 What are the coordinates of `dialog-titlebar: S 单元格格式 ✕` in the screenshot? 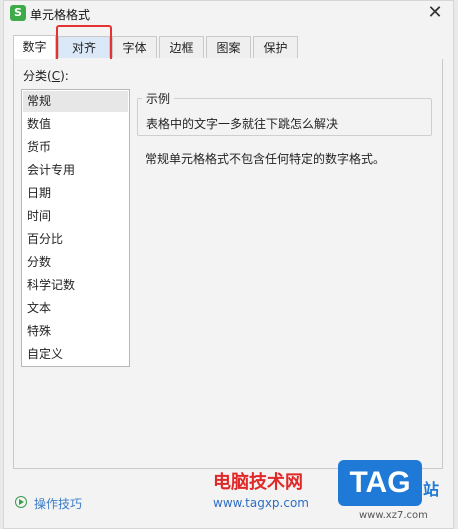 It's located at (228, 14).